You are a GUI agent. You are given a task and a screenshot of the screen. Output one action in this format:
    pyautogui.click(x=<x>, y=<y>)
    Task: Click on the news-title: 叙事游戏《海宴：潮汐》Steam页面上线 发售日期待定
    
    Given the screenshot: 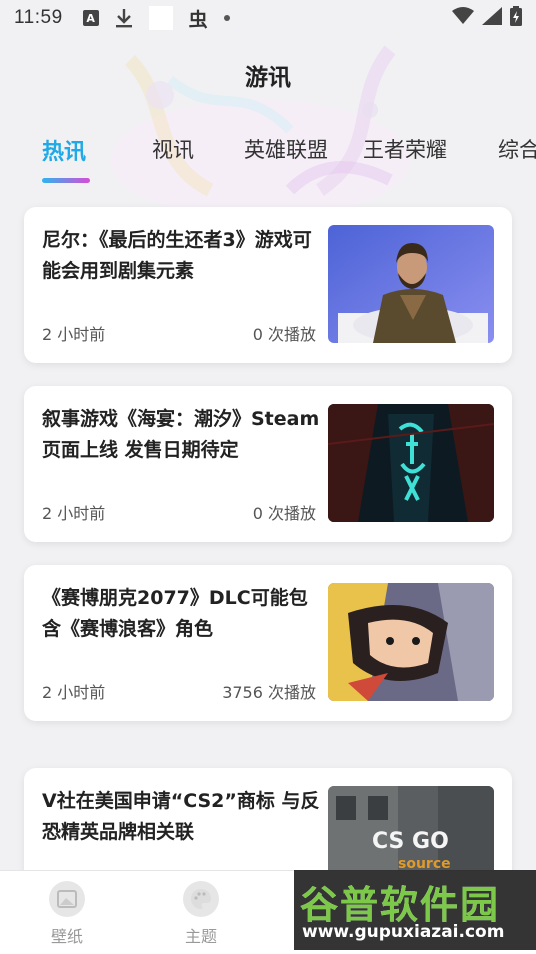 What is the action you would take?
    pyautogui.click(x=181, y=434)
    